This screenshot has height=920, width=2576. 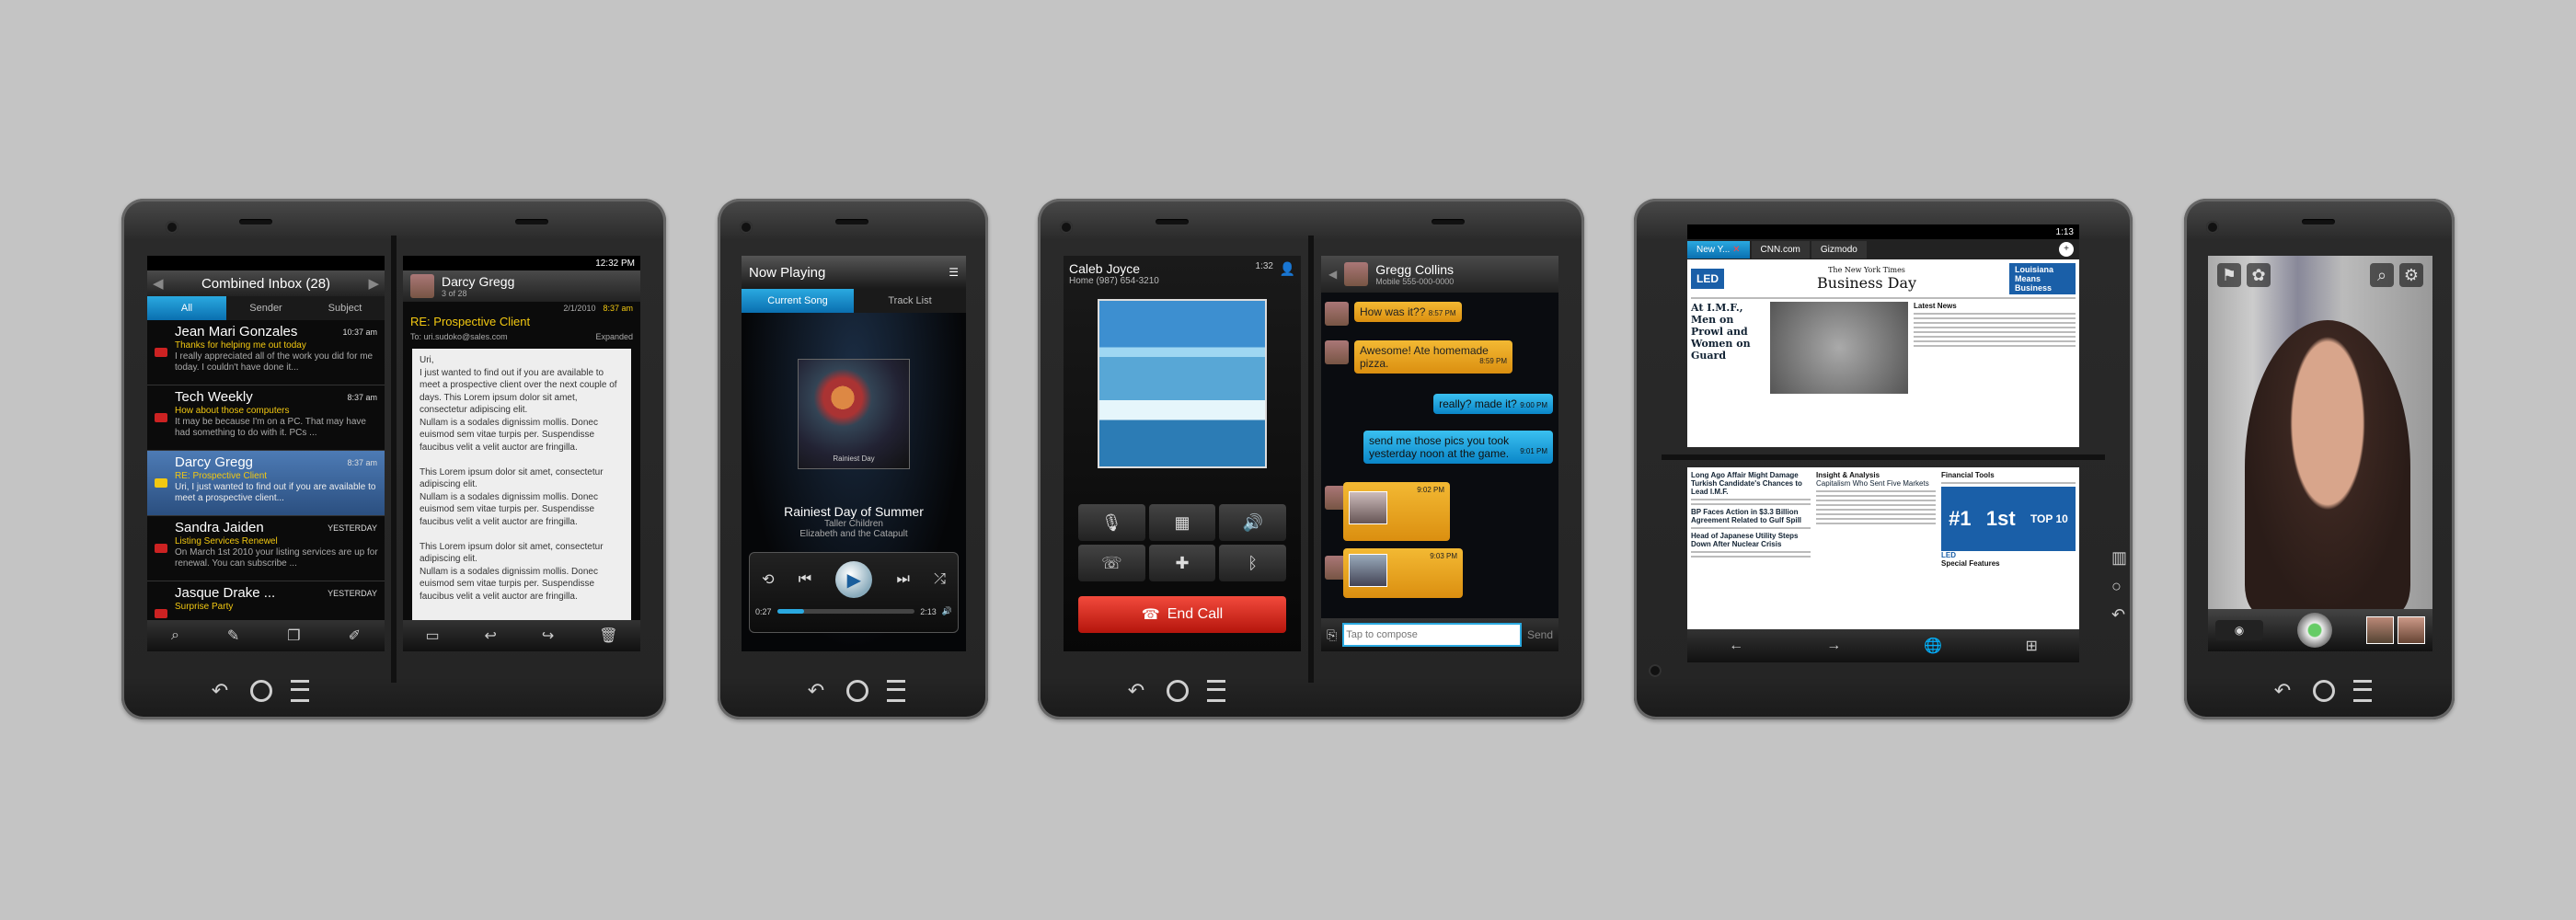 I want to click on folder-icon: ▭, so click(x=432, y=636).